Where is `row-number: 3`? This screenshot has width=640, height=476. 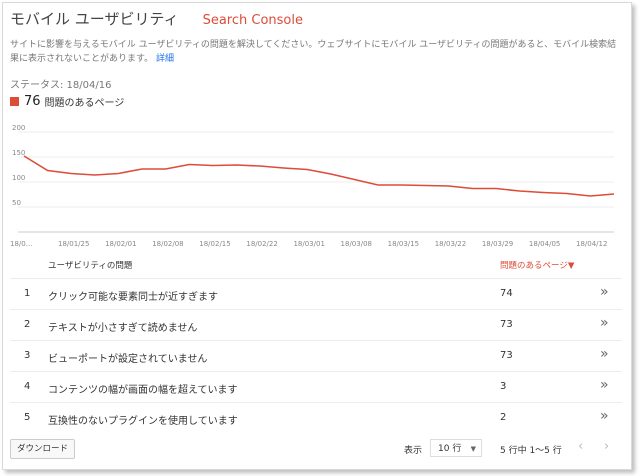 row-number: 3 is located at coordinates (27, 355).